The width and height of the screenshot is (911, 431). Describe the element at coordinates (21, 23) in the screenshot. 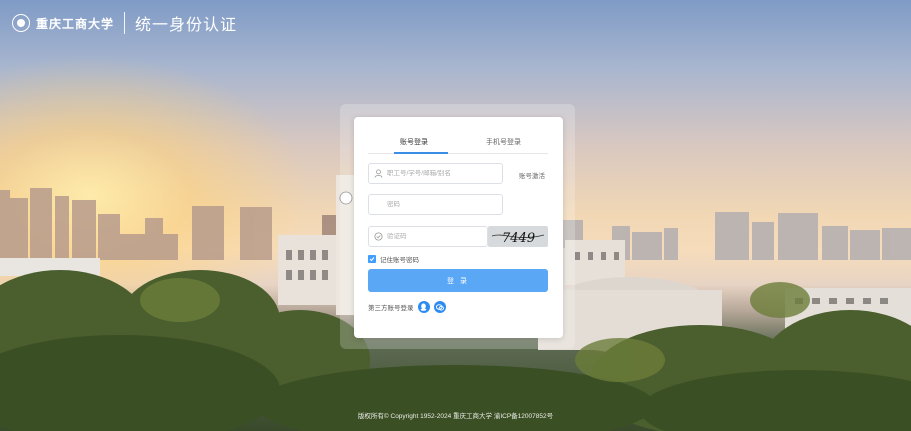

I see `university-seal-logo` at that location.